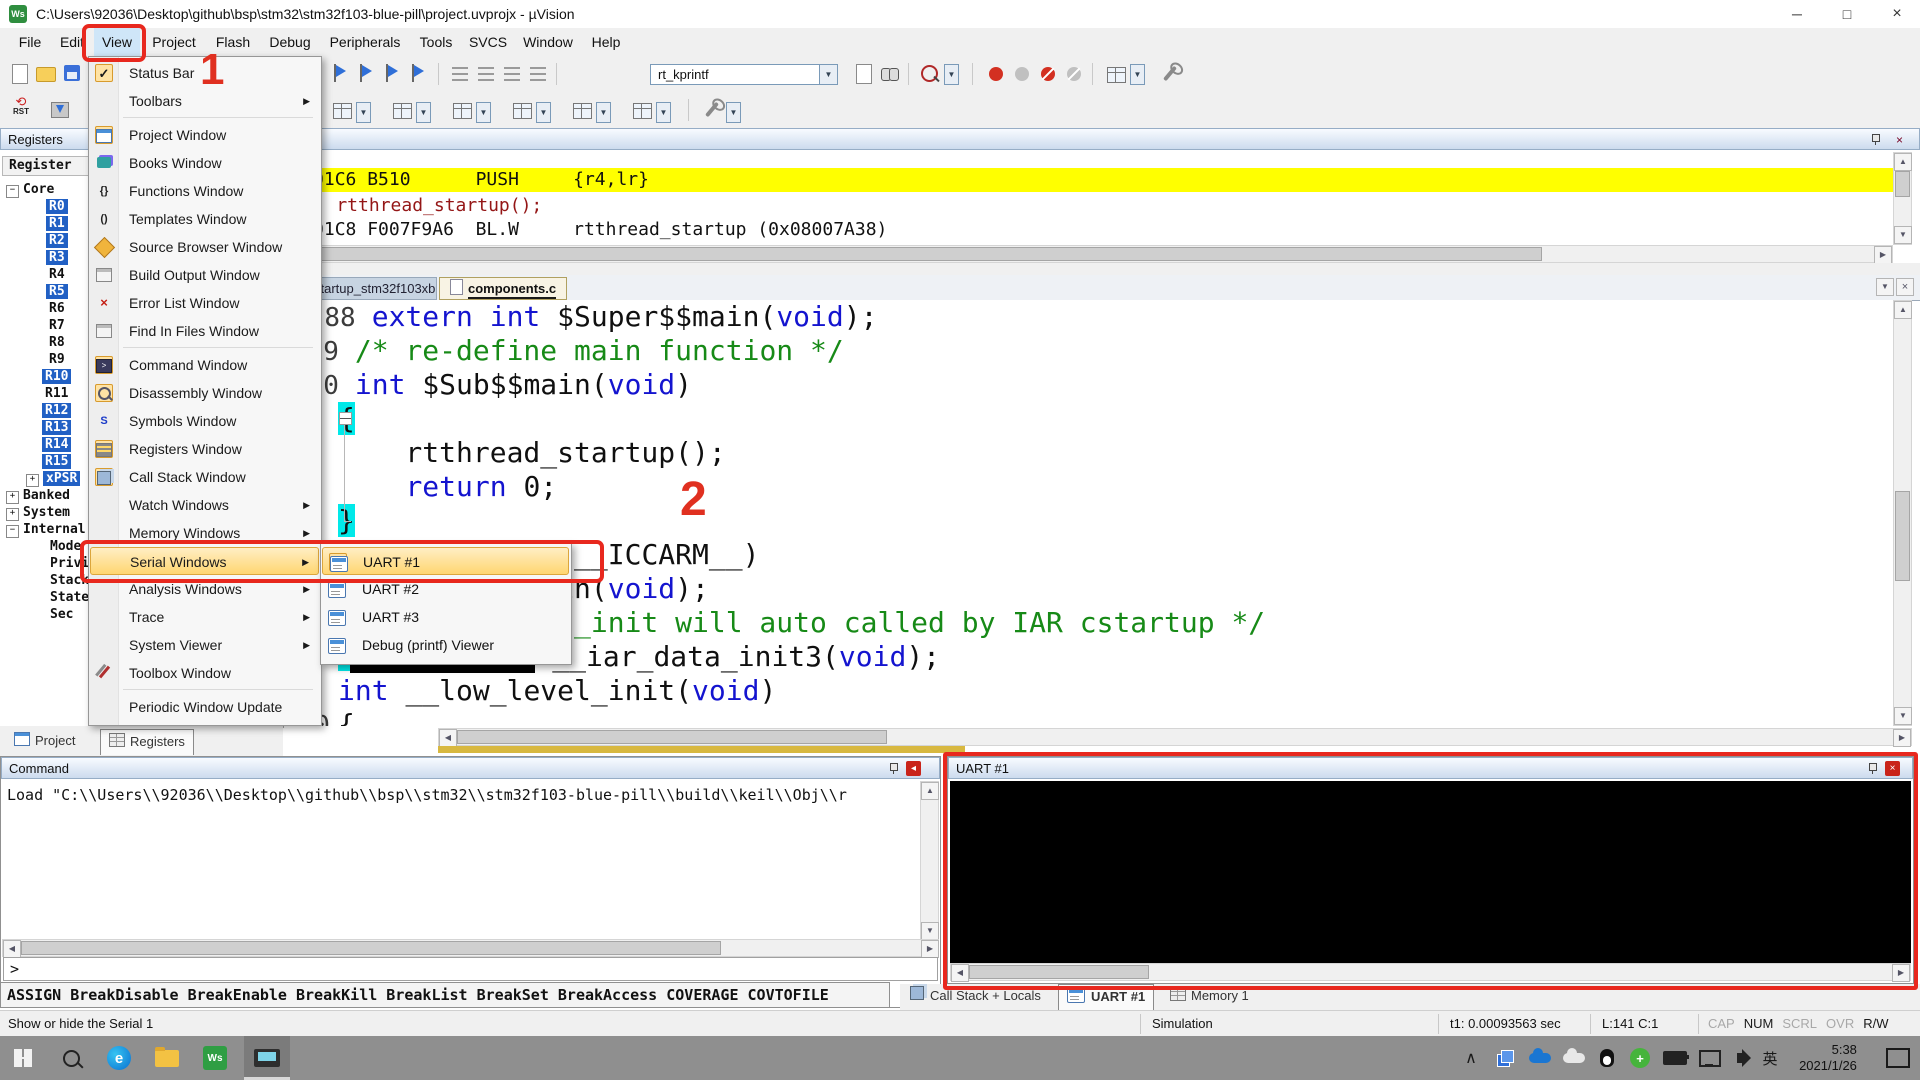  What do you see at coordinates (735, 74) in the screenshot?
I see `search-combo: rt_kprintf` at bounding box center [735, 74].